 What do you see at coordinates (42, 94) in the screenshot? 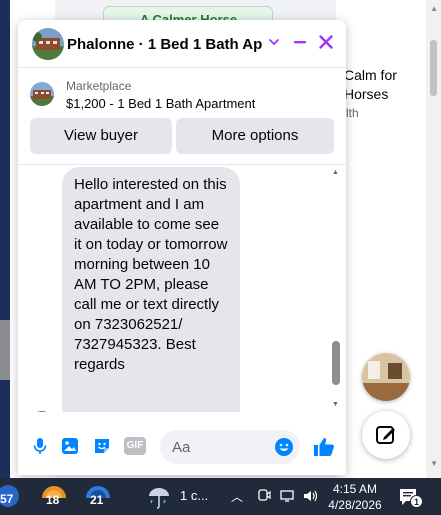
I see `listing-thumbnail` at bounding box center [42, 94].